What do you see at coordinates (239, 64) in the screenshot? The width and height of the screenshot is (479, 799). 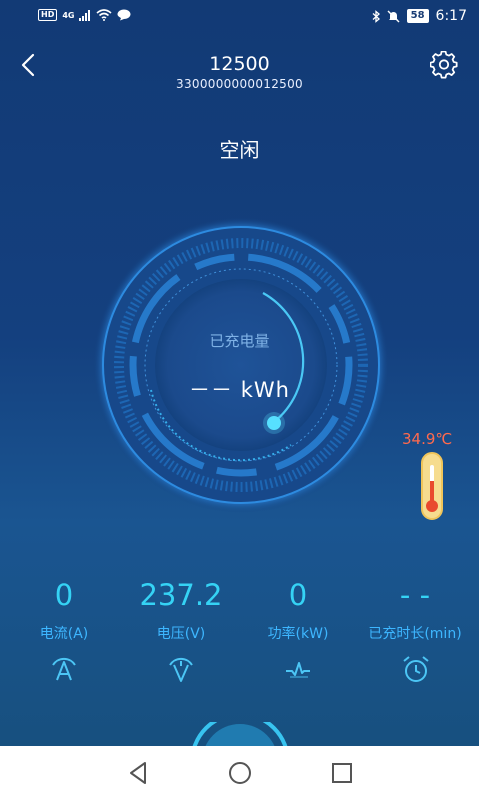 I see `page-title: 12500` at bounding box center [239, 64].